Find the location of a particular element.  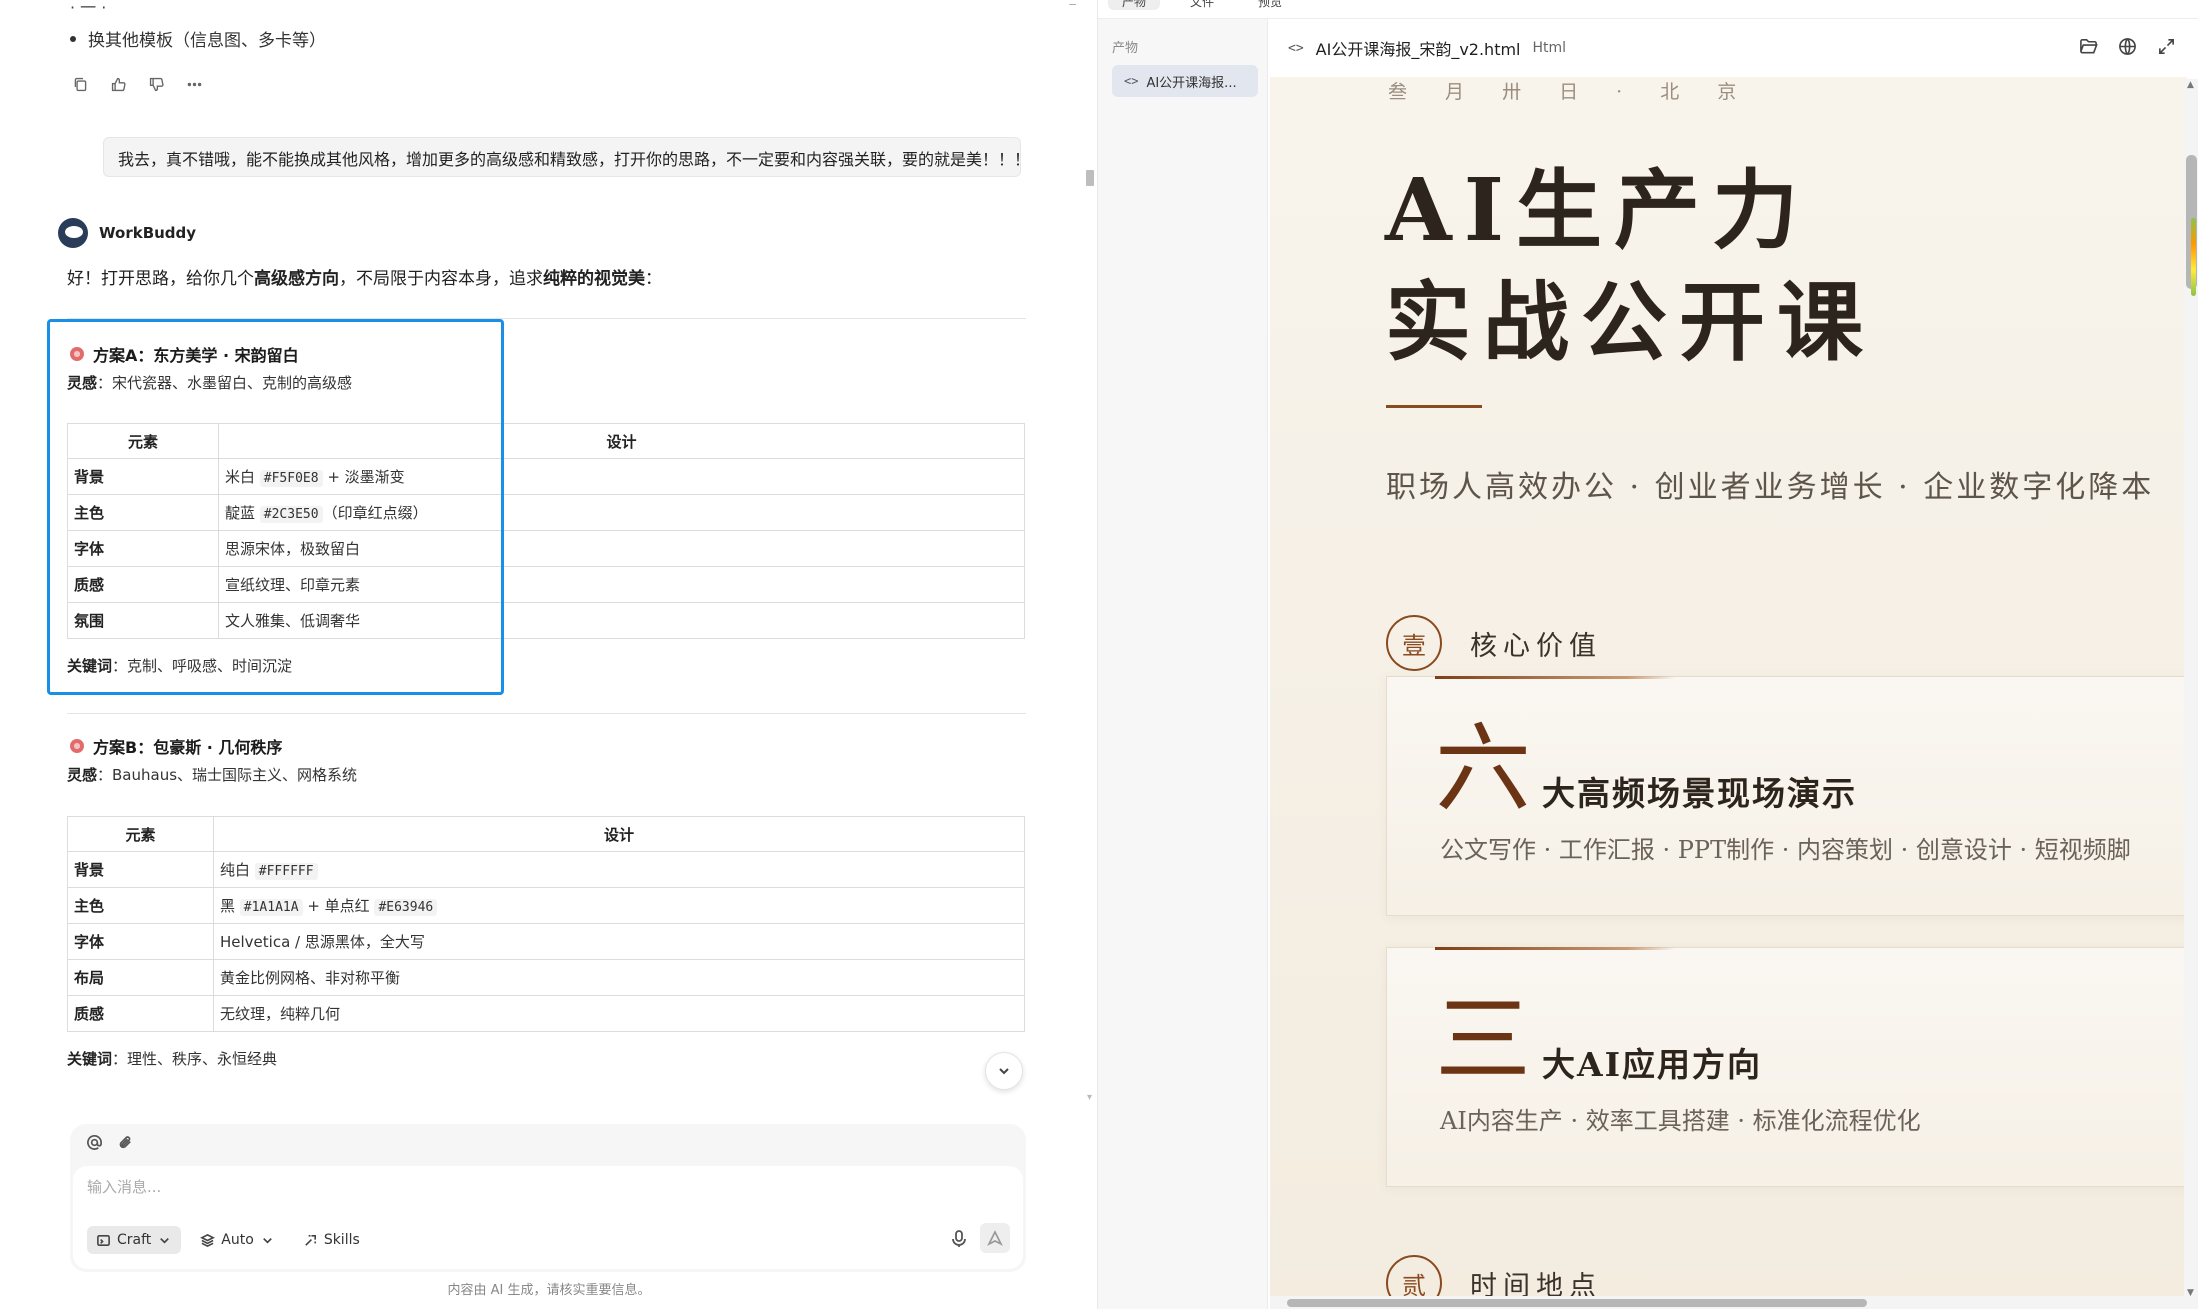

poster-title-line-2: 实战公开课 is located at coordinates (1630, 322).